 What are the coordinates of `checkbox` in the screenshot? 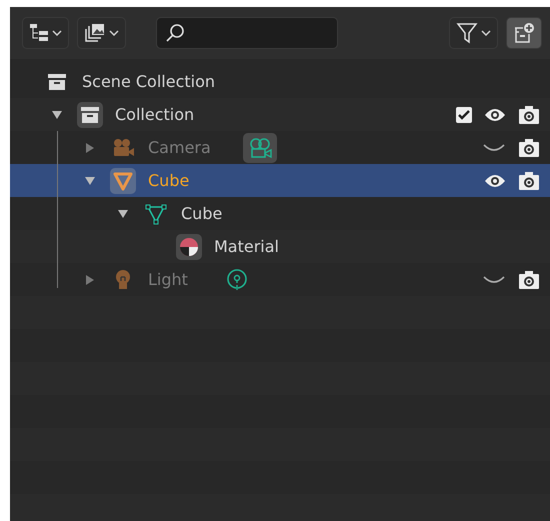 It's located at (464, 114).